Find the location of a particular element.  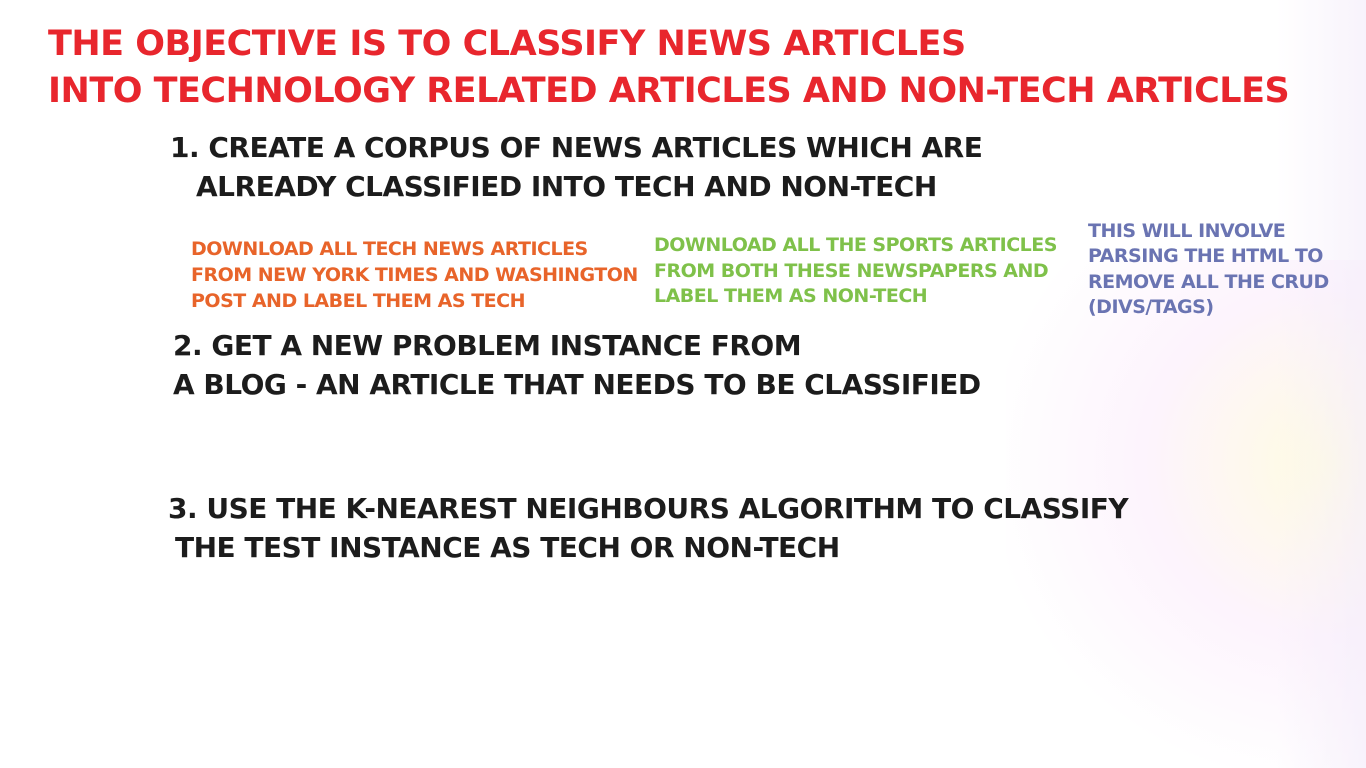

note-tech-line-3: POST AND LABEL THEM AS TECH is located at coordinates (358, 301).